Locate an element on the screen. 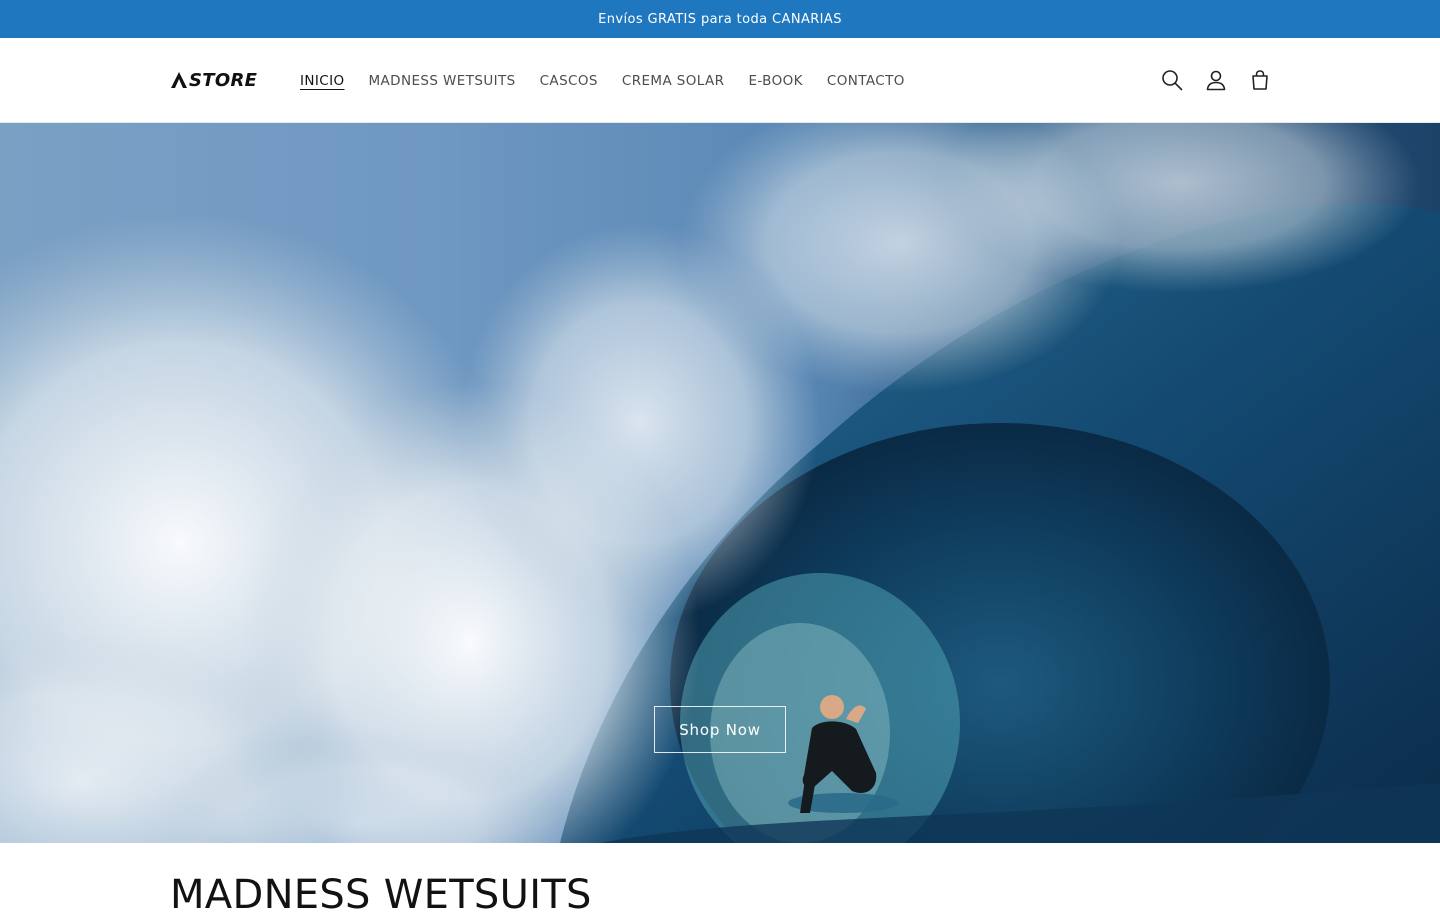 The image size is (1440, 918). nav-item-cascos: CASCOS is located at coordinates (569, 81).